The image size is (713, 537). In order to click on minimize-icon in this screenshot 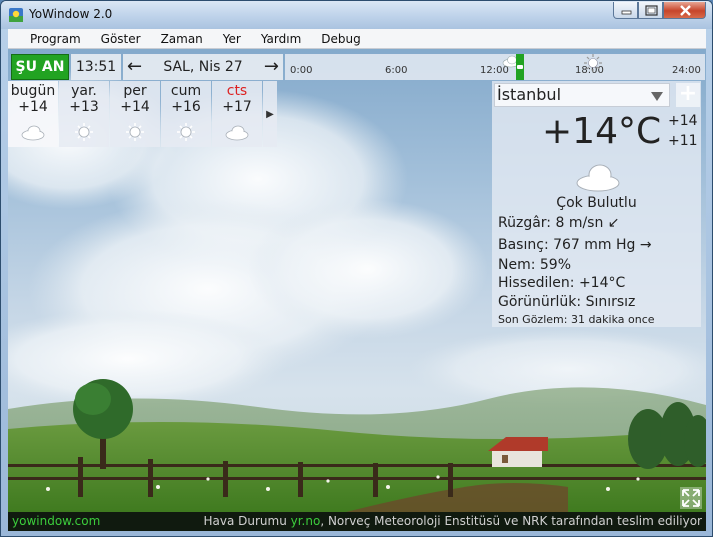, I will do `click(626, 12)`.